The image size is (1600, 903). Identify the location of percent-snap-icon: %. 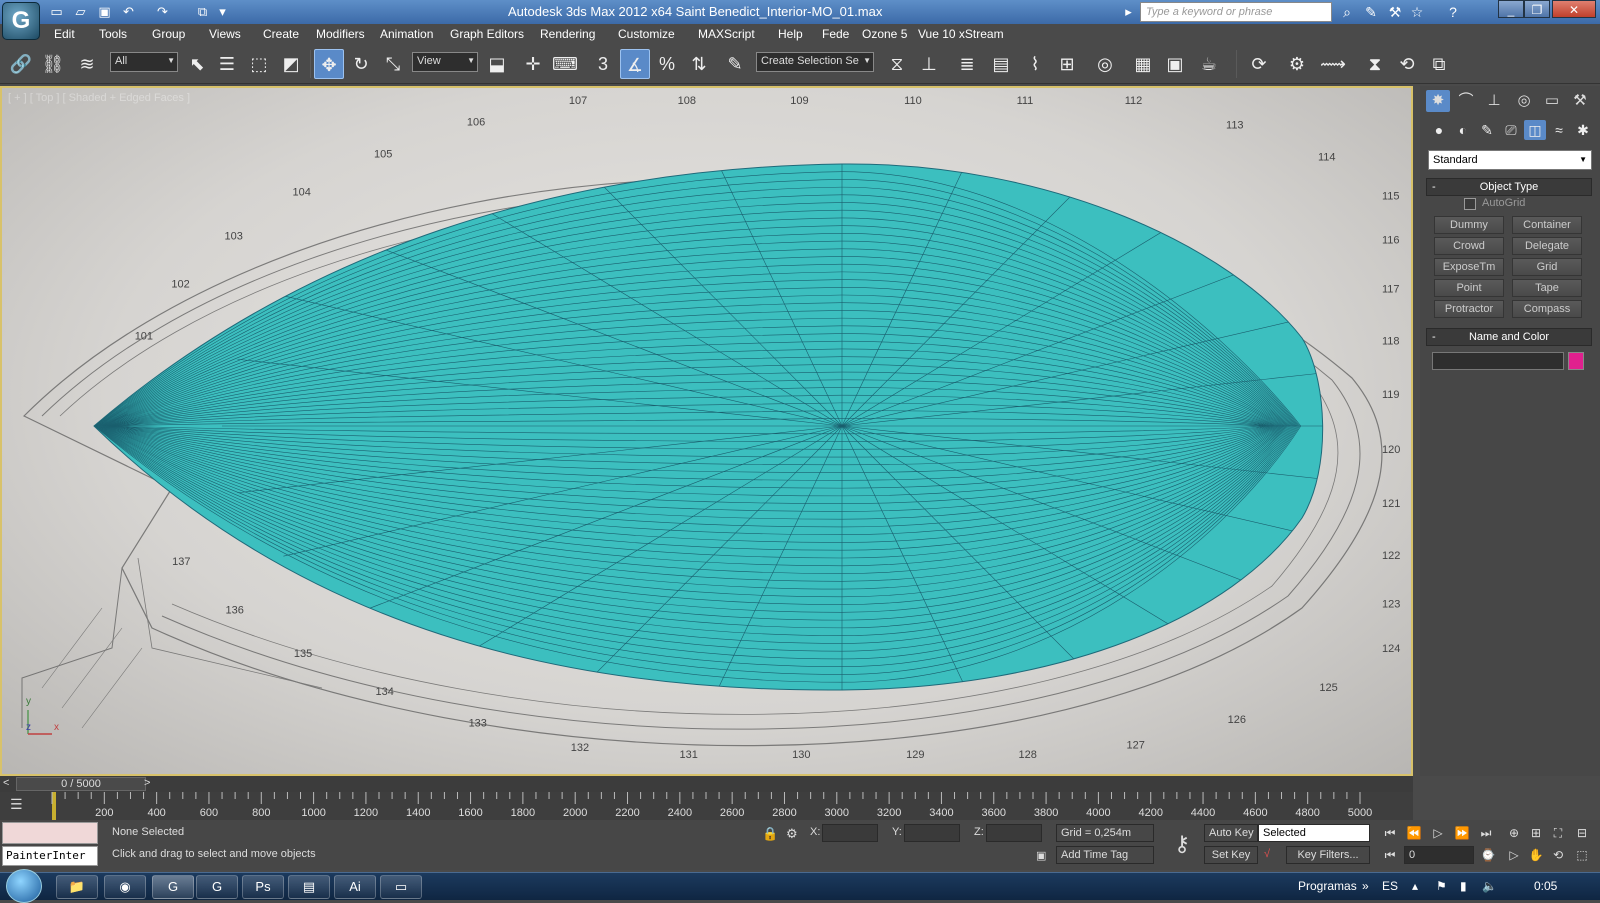
(667, 64).